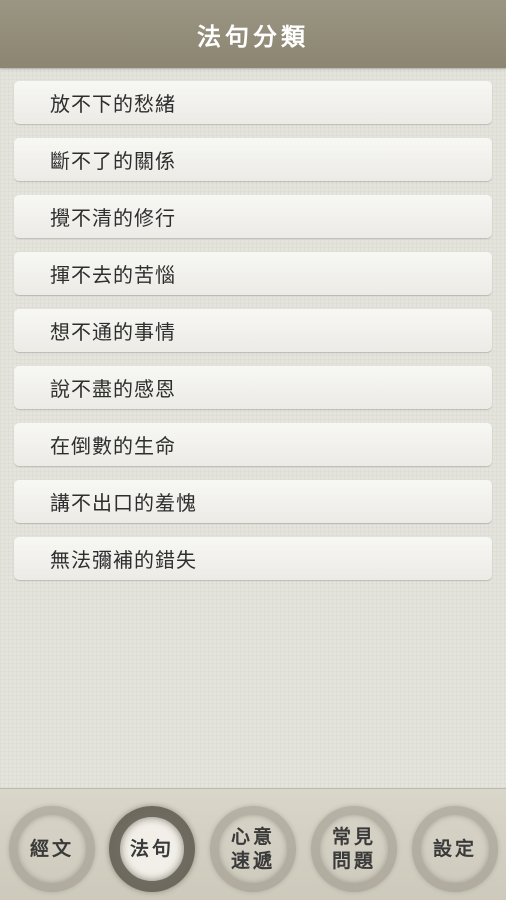  I want to click on tab-label-line2: 問題, so click(353, 861).